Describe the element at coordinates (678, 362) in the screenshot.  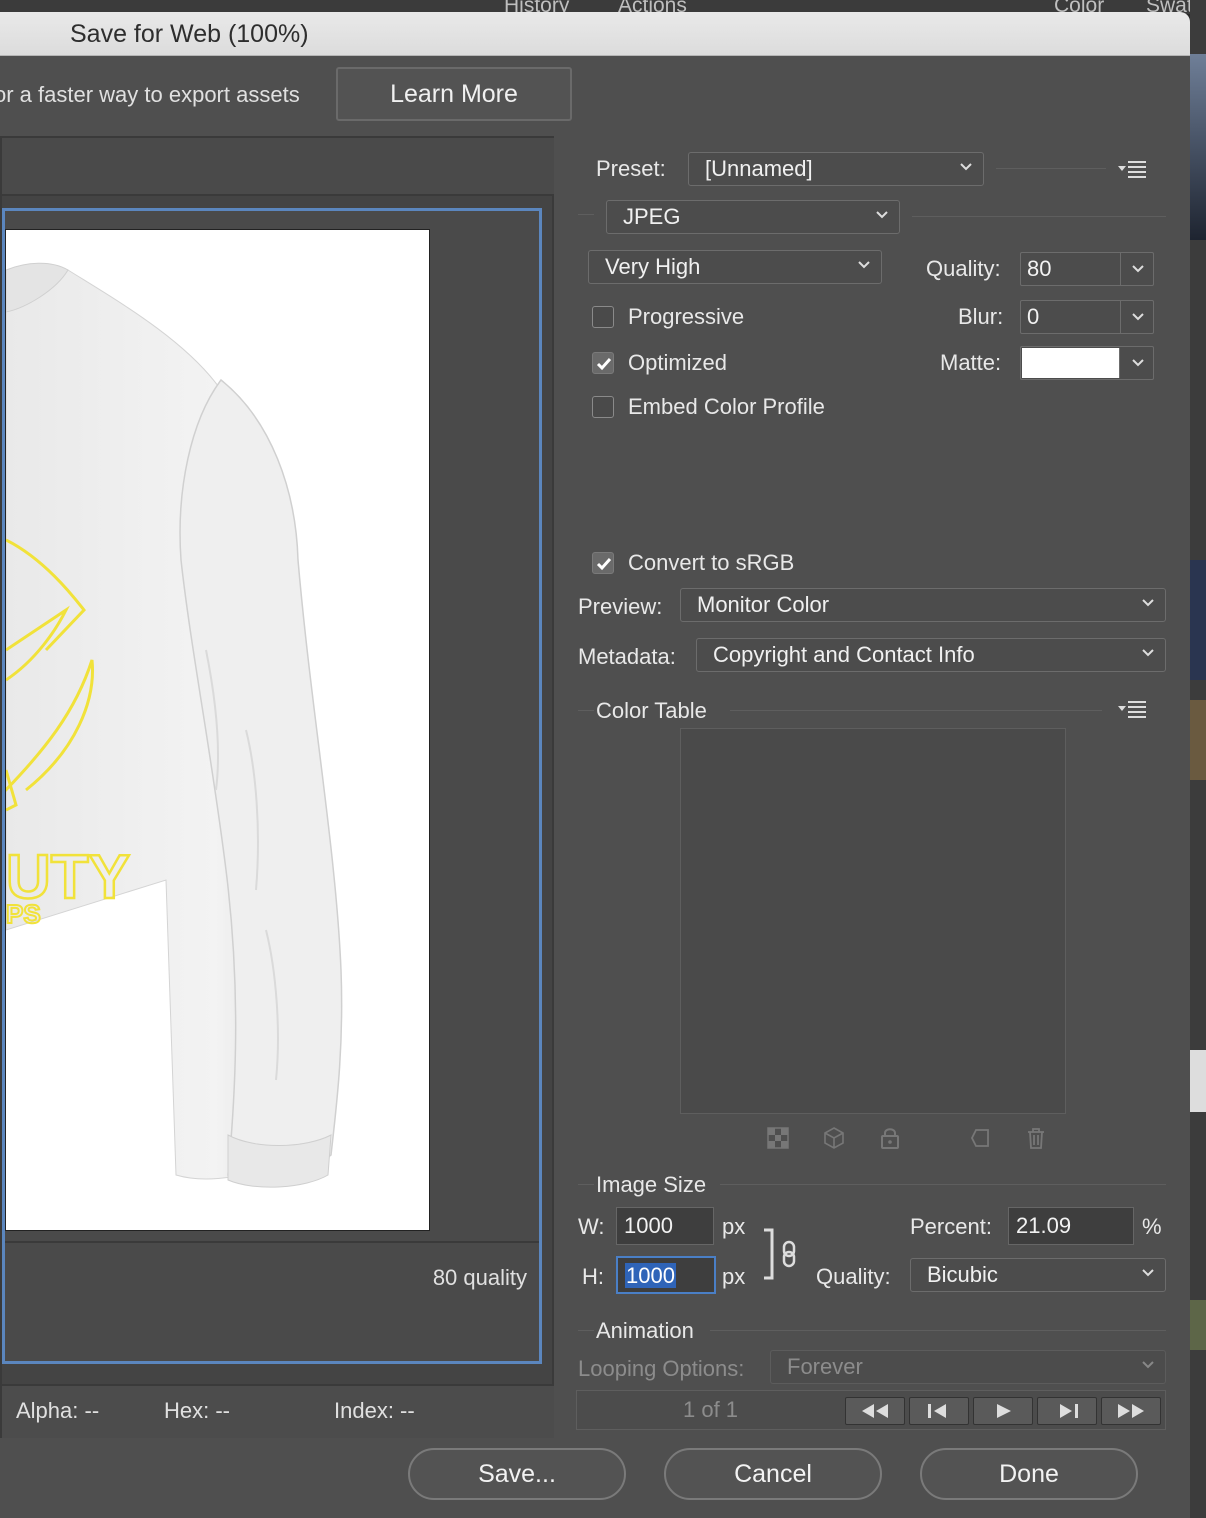
I see `optimized-label: Optimized` at that location.